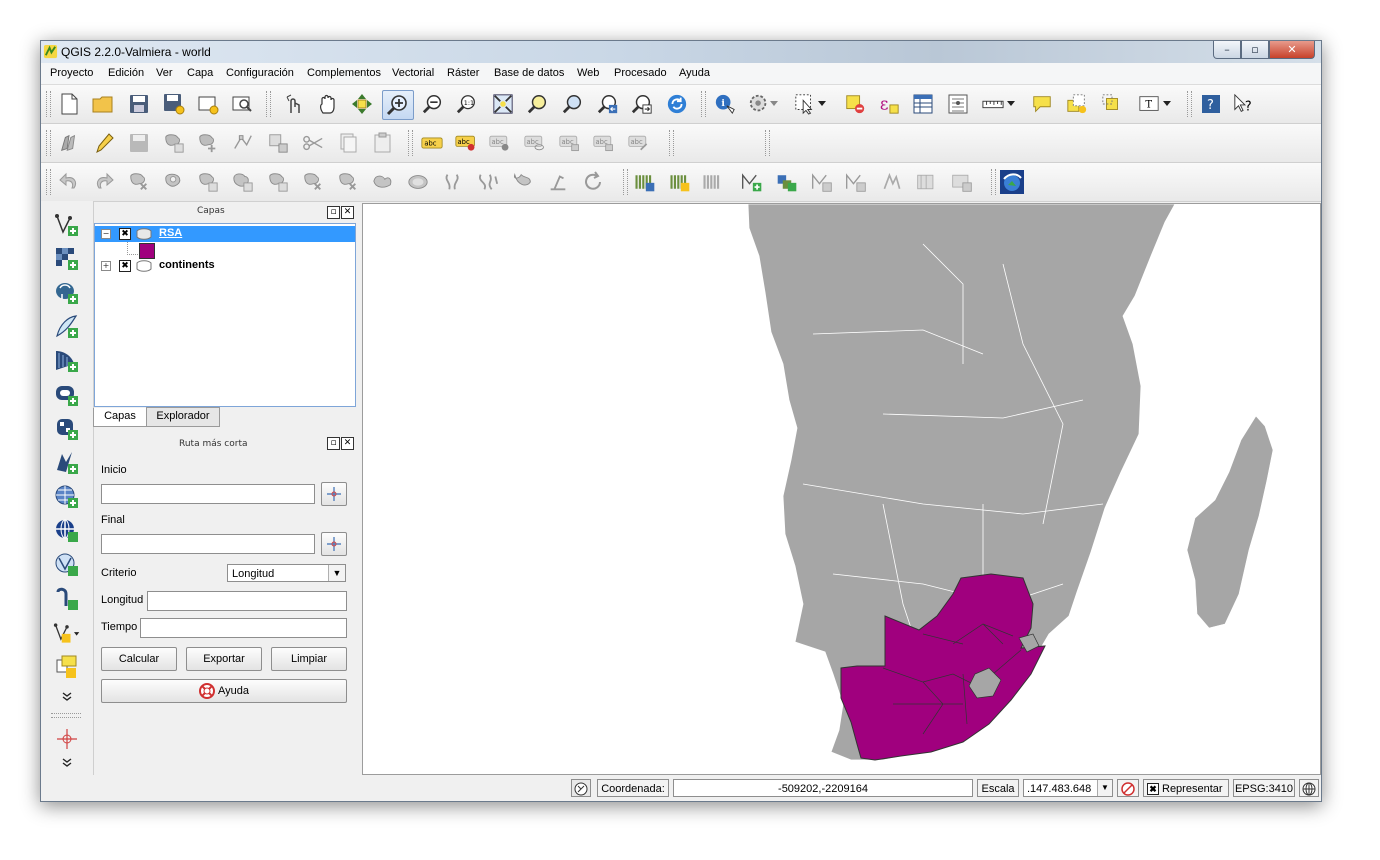  What do you see at coordinates (593, 182) in the screenshot?
I see `rotate-feature-icon` at bounding box center [593, 182].